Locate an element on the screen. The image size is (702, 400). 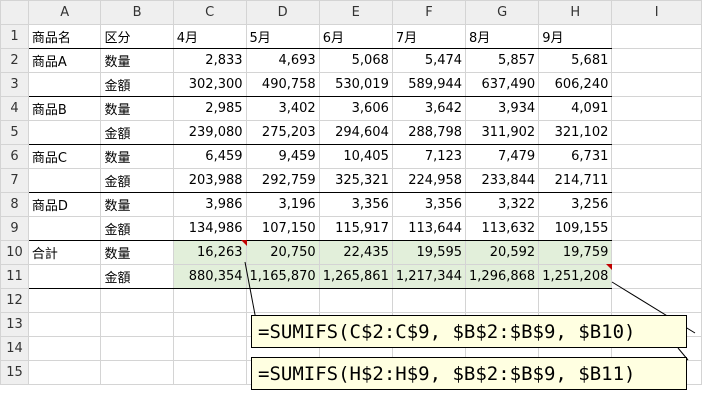
column-header-g: G is located at coordinates (502, 12).